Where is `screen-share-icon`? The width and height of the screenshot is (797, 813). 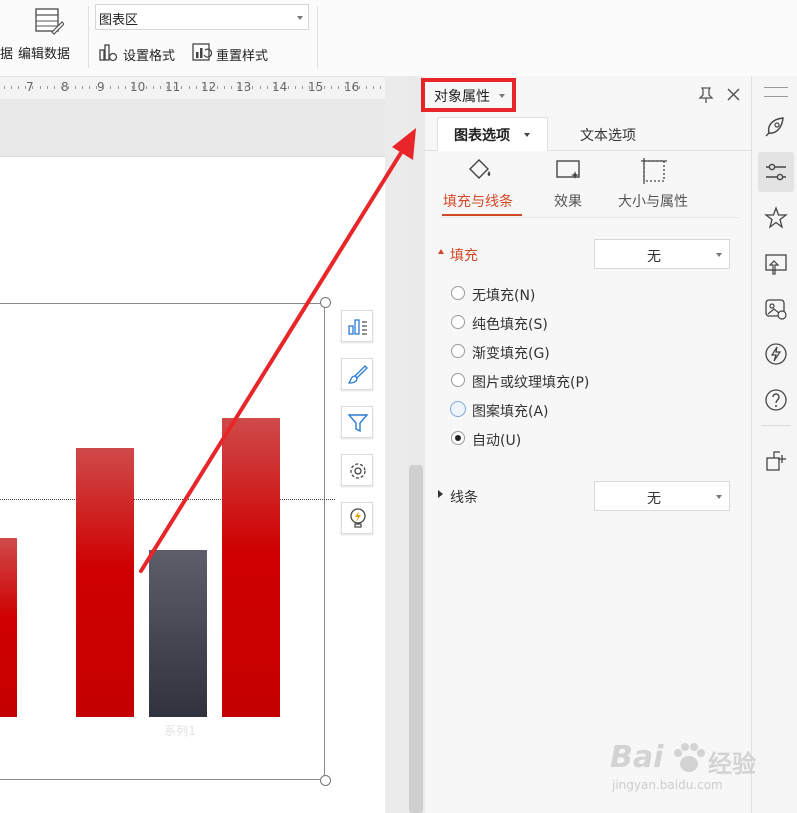 screen-share-icon is located at coordinates (776, 264).